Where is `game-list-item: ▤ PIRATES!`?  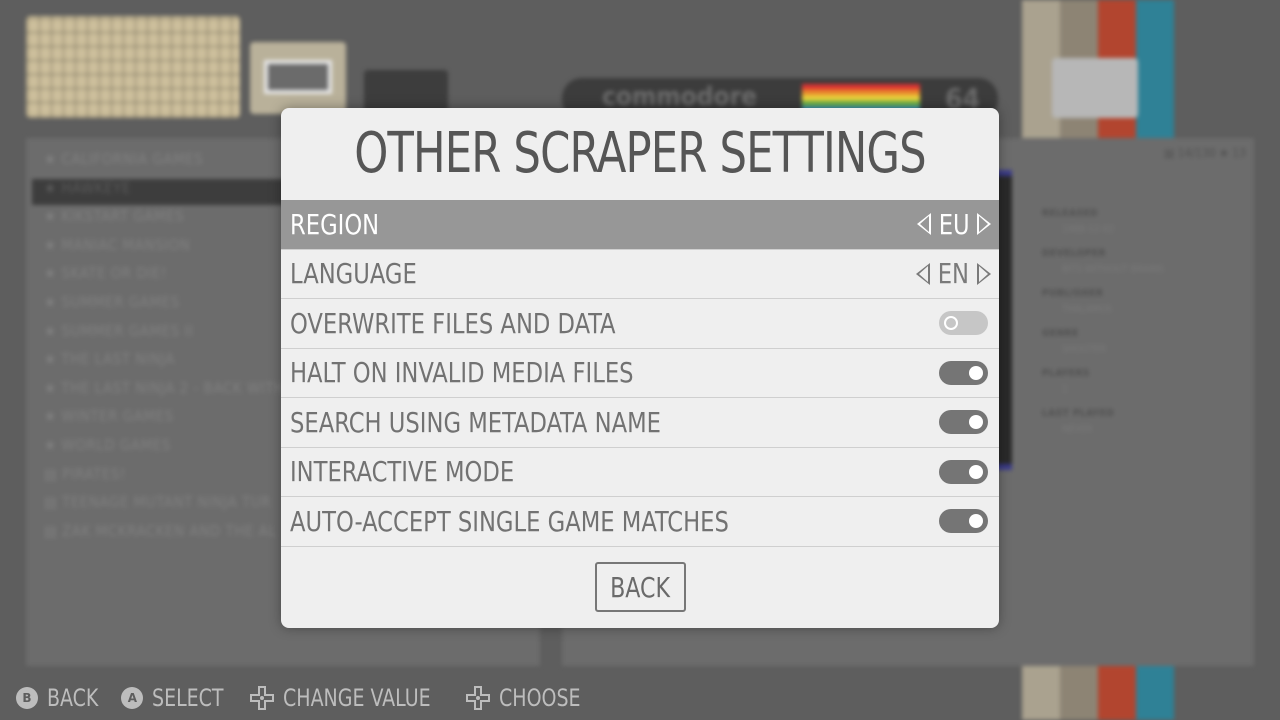 game-list-item: ▤ PIRATES! is located at coordinates (85, 478).